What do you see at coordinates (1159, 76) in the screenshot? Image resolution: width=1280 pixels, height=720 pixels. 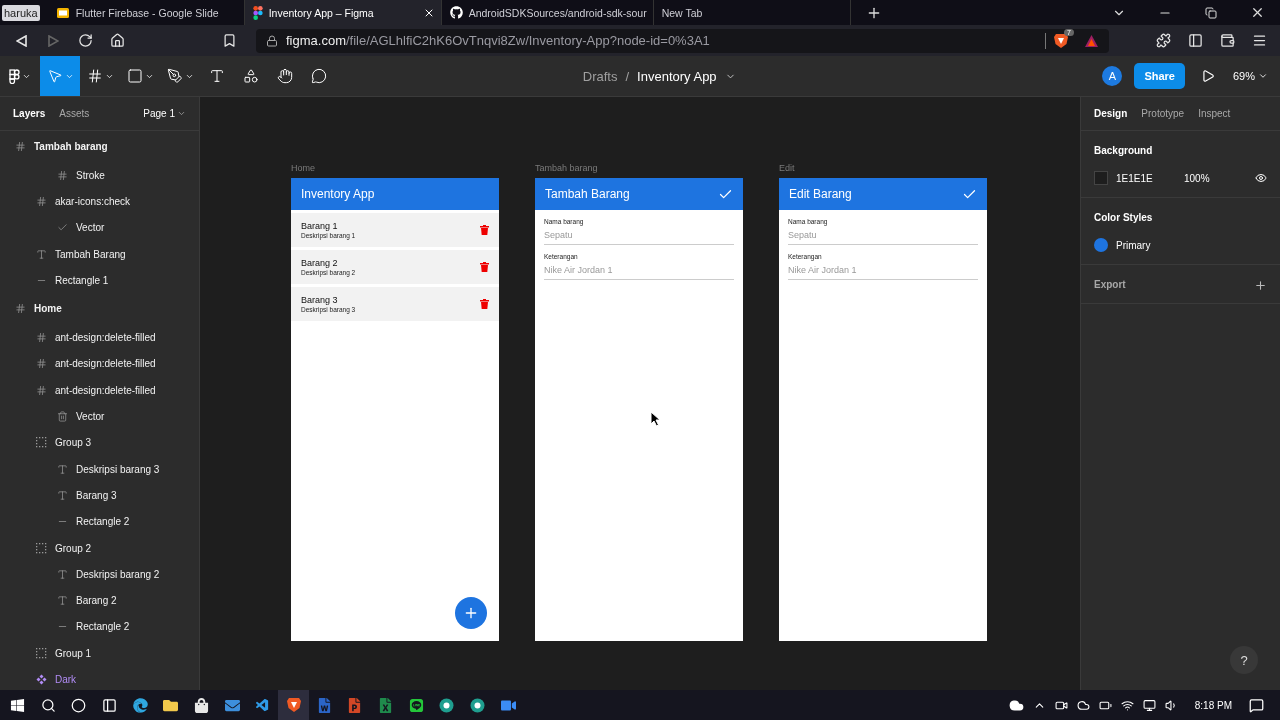 I see `share-button: Share` at bounding box center [1159, 76].